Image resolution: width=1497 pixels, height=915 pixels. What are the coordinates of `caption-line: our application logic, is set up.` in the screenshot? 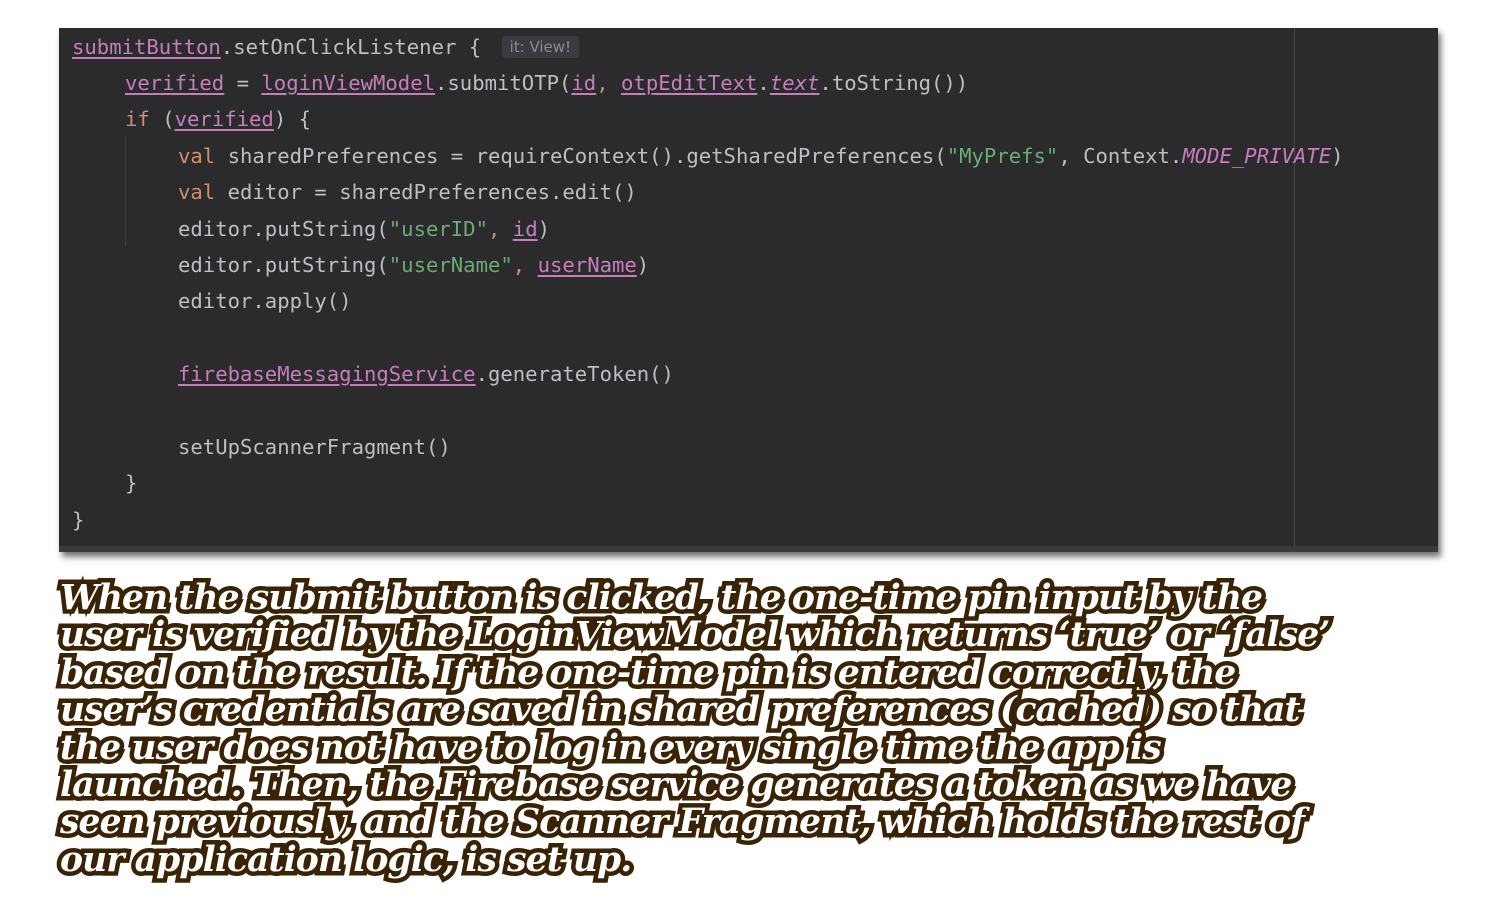 It's located at (346, 859).